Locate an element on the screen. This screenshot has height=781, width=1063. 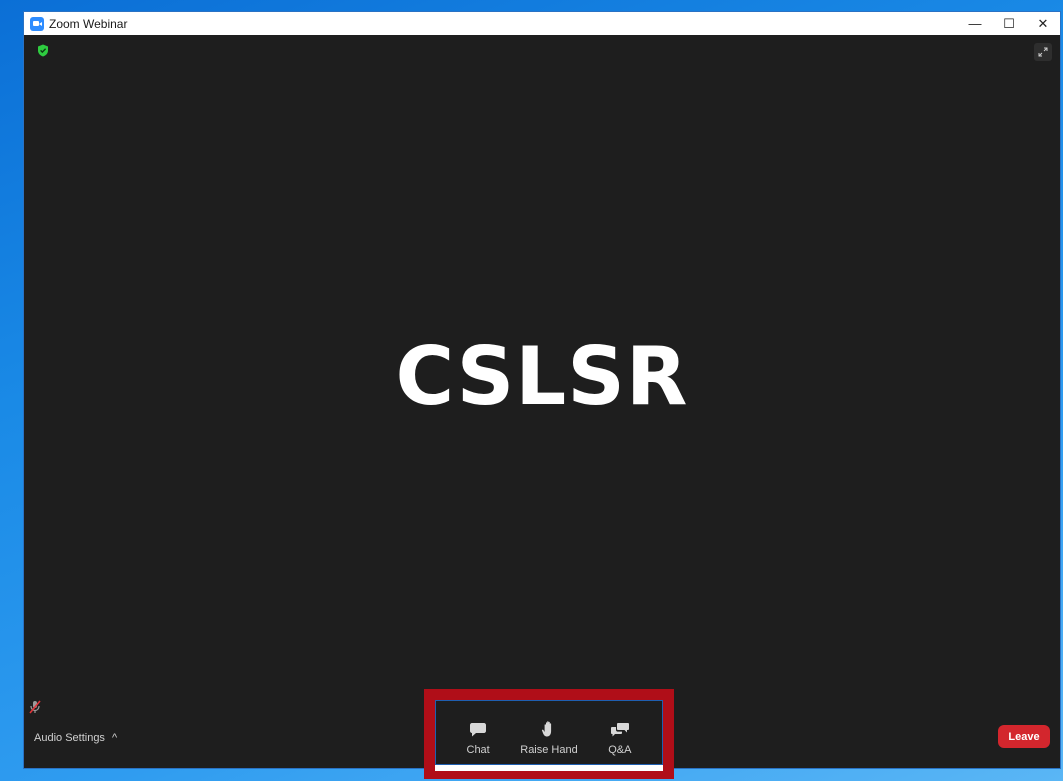
minimize-icon: — is located at coordinates (975, 23).